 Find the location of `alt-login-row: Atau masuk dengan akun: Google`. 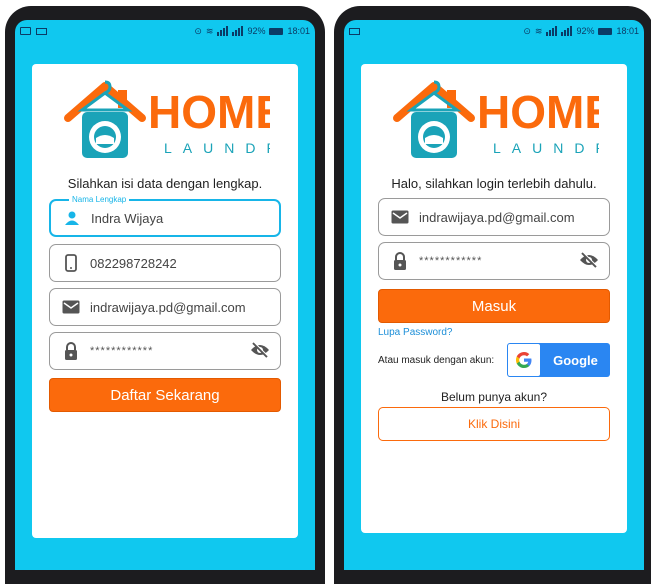

alt-login-row: Atau masuk dengan akun: Google is located at coordinates (494, 360).